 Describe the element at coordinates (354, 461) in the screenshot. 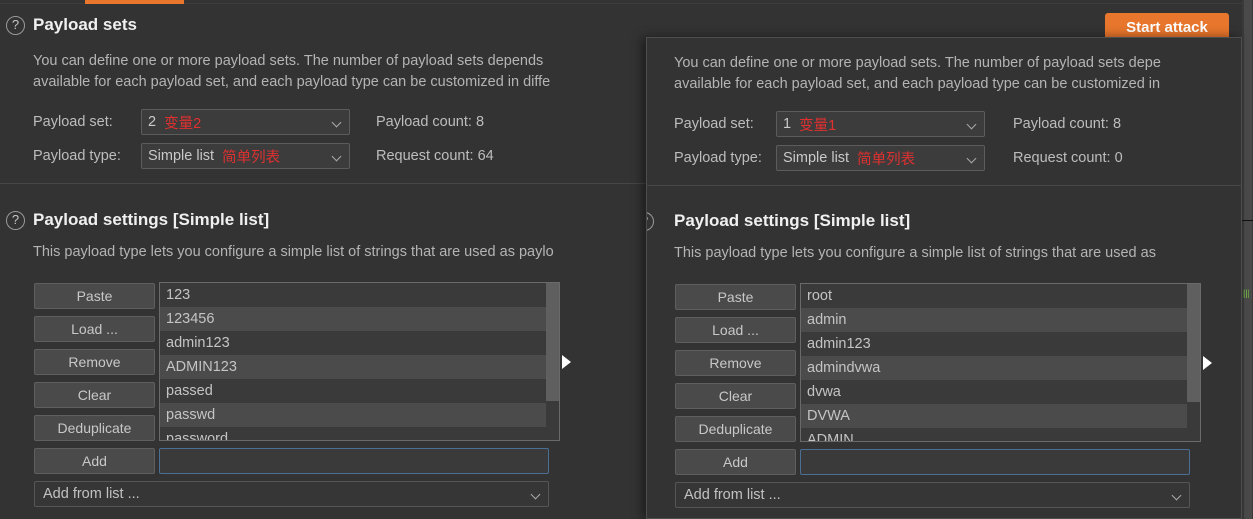

I see `add-payload-input` at that location.